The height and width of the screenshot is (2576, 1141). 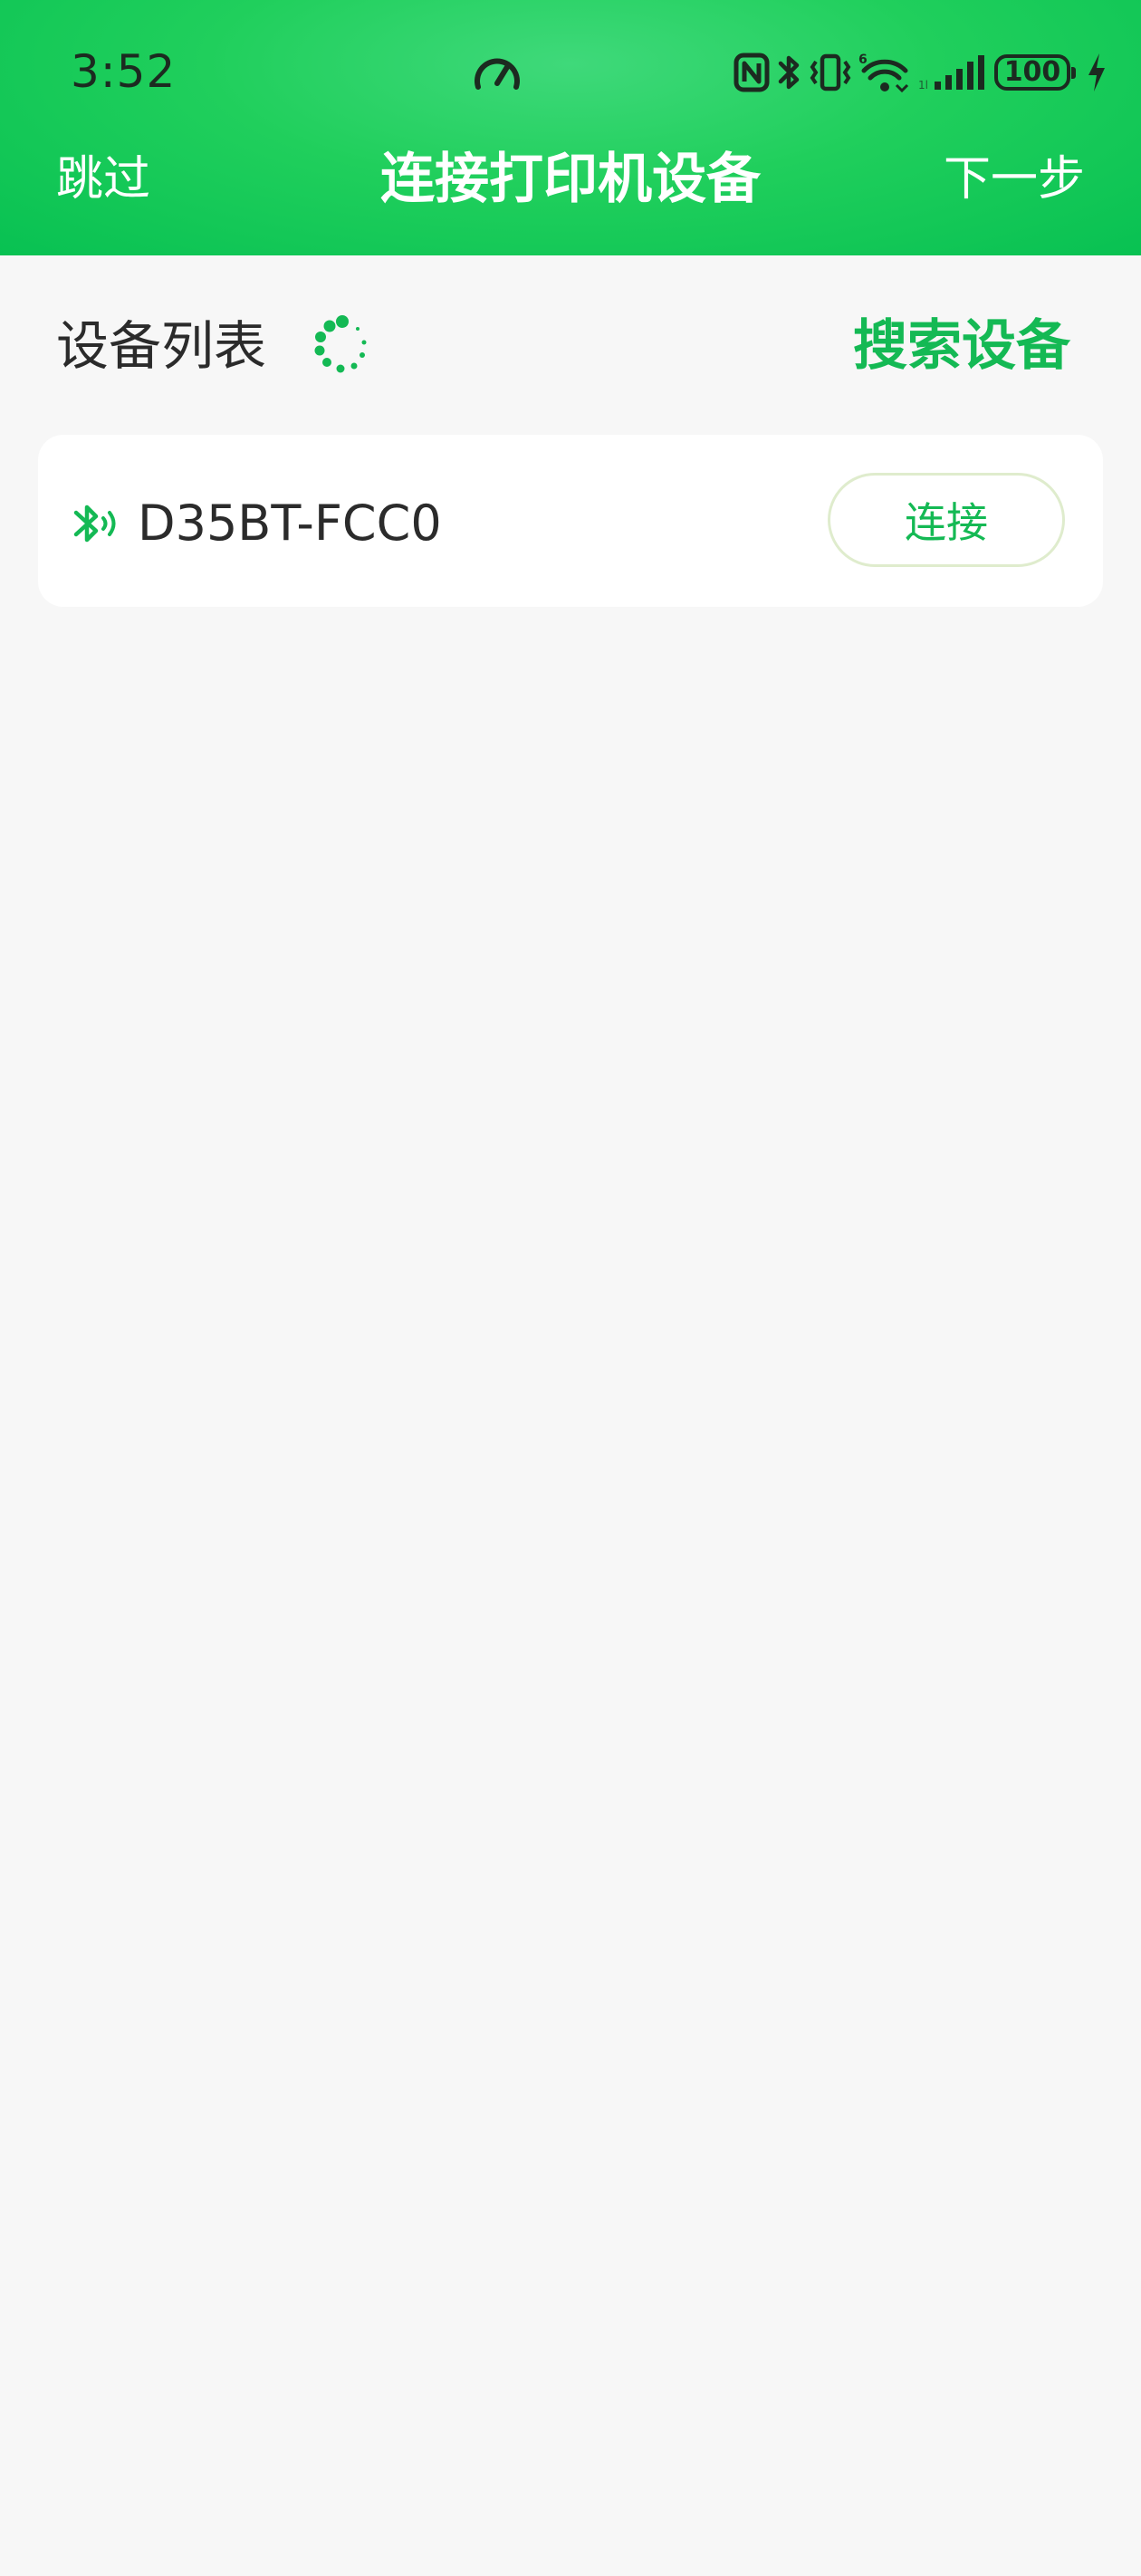 What do you see at coordinates (1096, 72) in the screenshot?
I see `charging-icon` at bounding box center [1096, 72].